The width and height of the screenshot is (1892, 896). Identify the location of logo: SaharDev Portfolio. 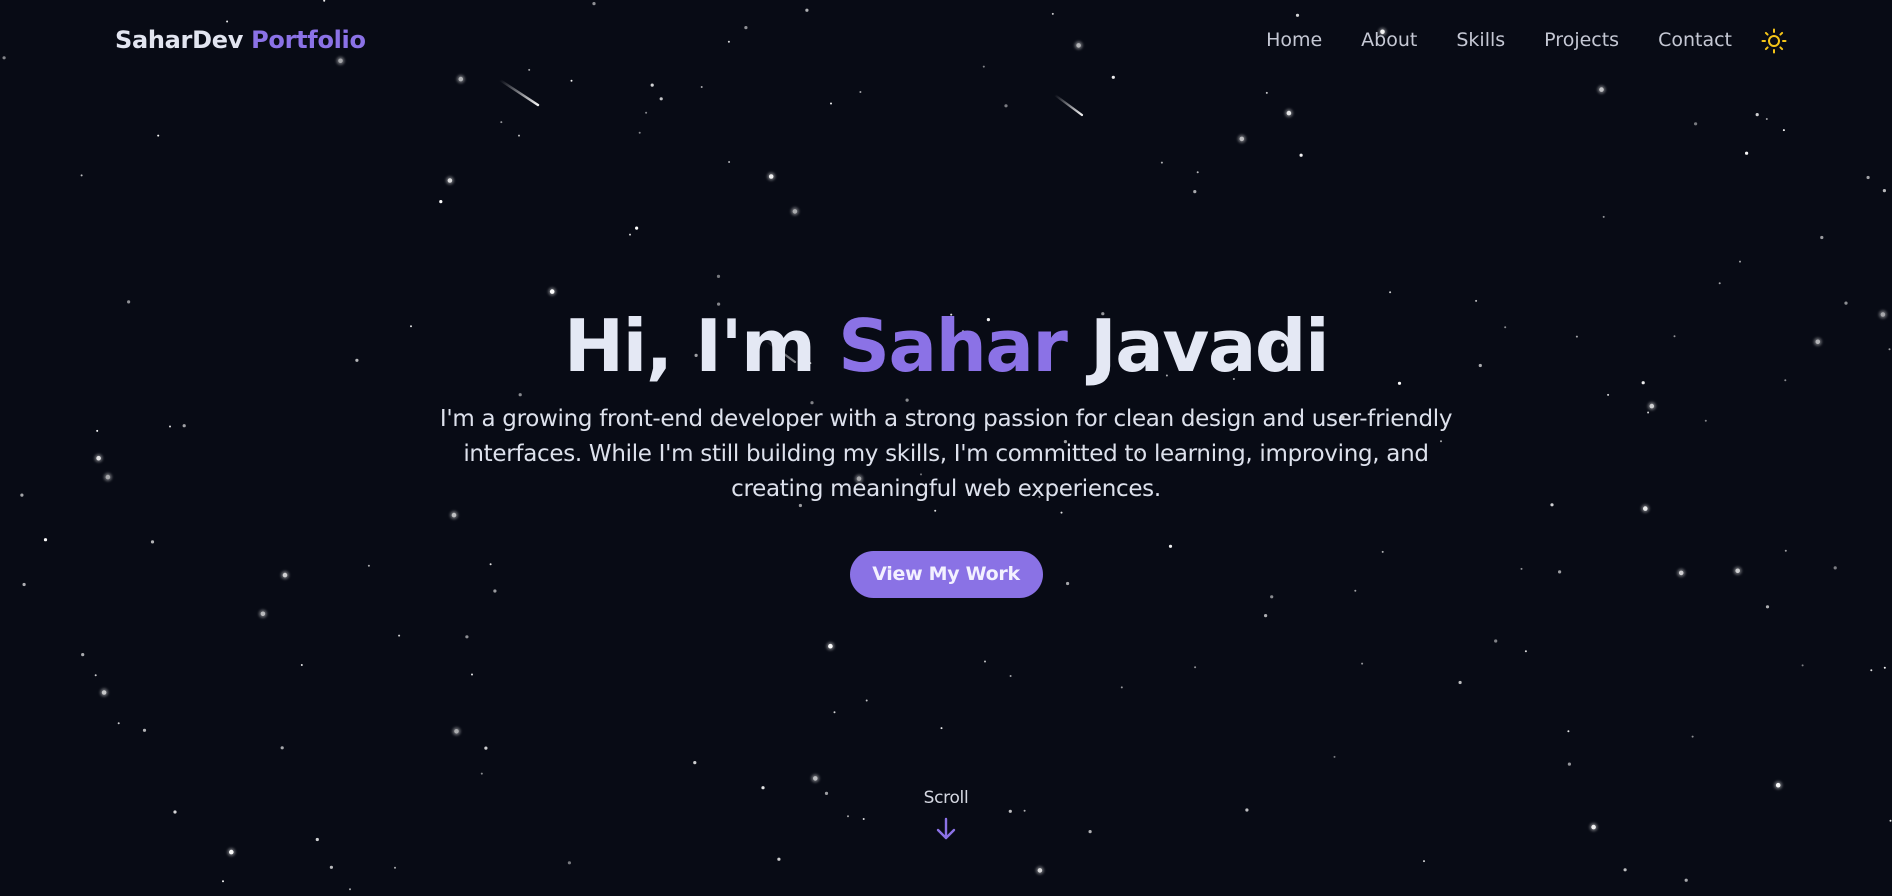
(240, 40).